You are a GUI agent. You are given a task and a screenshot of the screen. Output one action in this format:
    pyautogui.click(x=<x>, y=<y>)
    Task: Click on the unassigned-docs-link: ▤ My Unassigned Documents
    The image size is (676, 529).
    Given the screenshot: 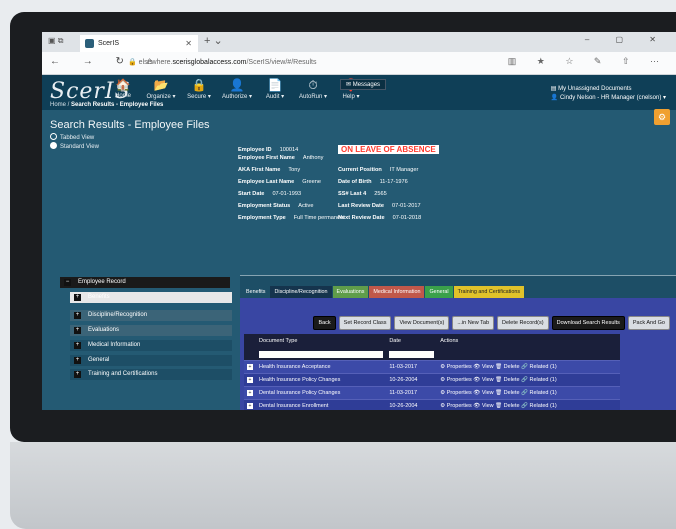 What is the action you would take?
    pyautogui.click(x=608, y=89)
    